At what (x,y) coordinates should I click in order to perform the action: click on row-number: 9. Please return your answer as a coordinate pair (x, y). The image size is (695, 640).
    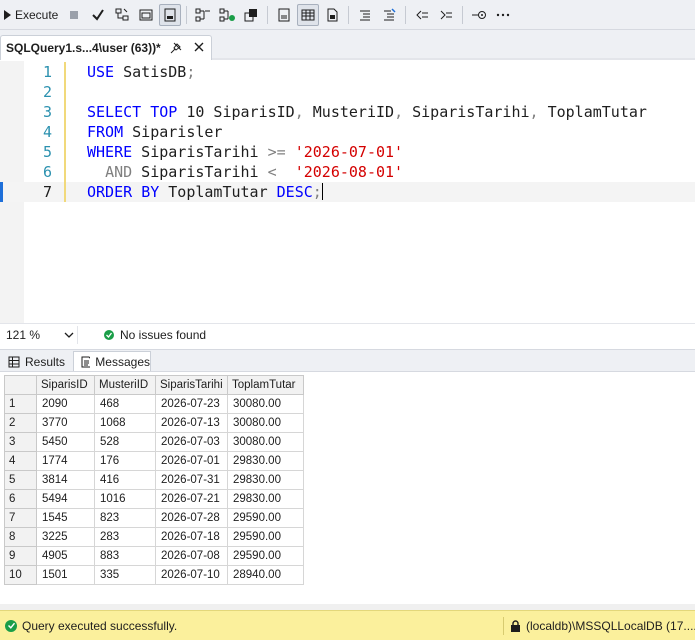
    Looking at the image, I should click on (20, 556).